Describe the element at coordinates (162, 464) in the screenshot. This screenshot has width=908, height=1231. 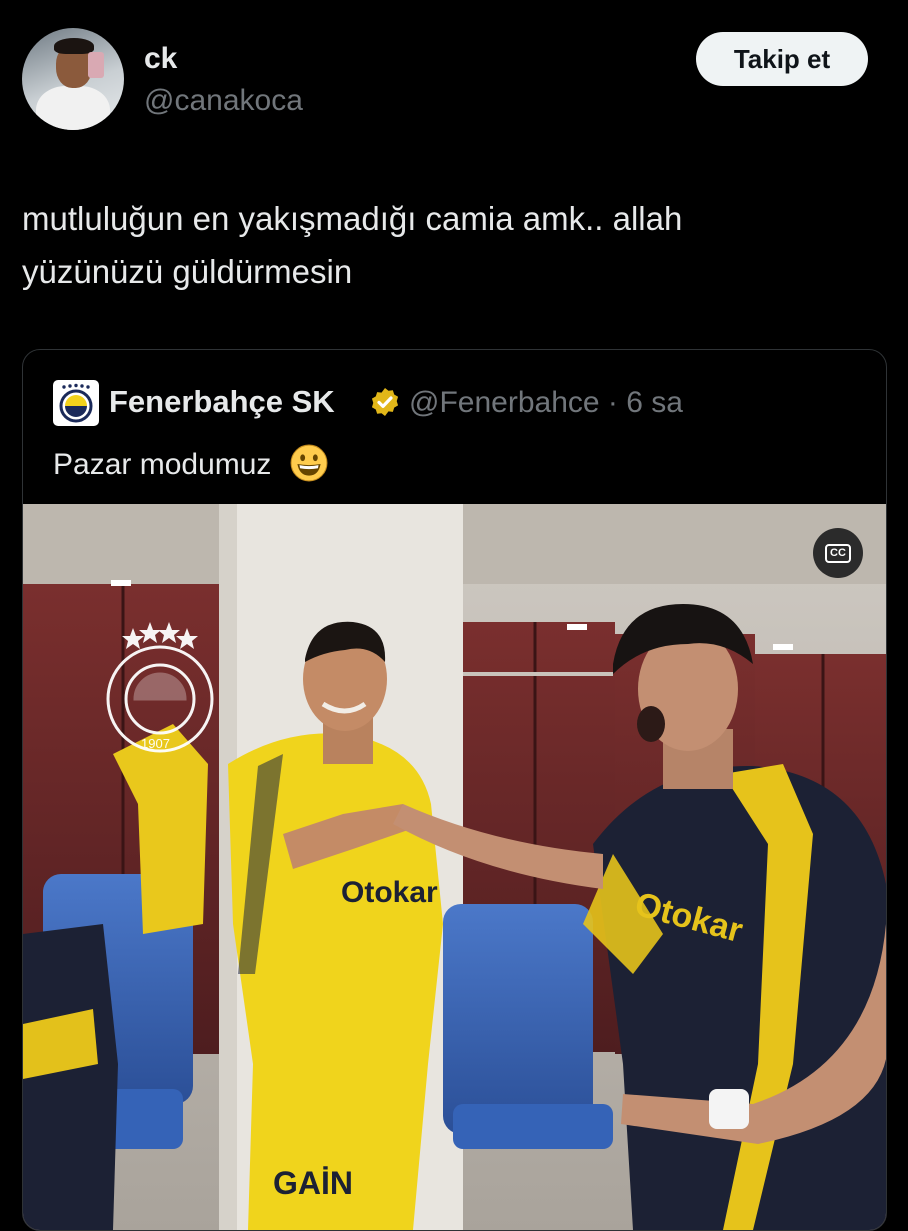
I see `quoted-text-content: Pazar modumuz` at that location.